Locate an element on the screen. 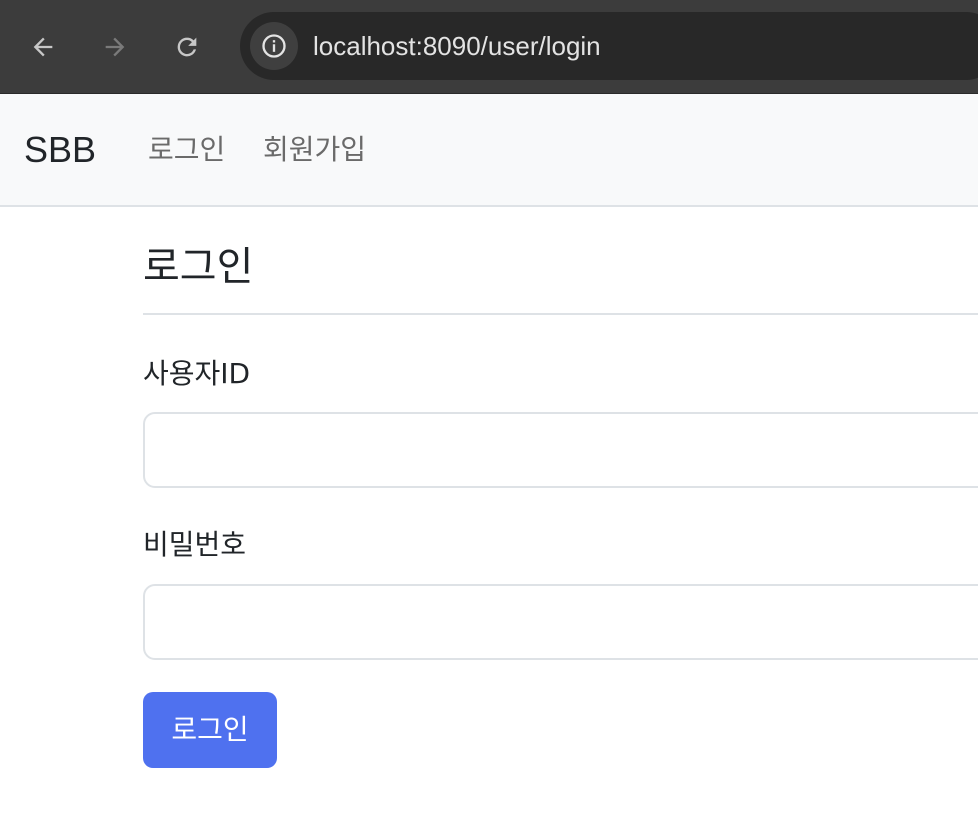  arrow-right-icon is located at coordinates (115, 47).